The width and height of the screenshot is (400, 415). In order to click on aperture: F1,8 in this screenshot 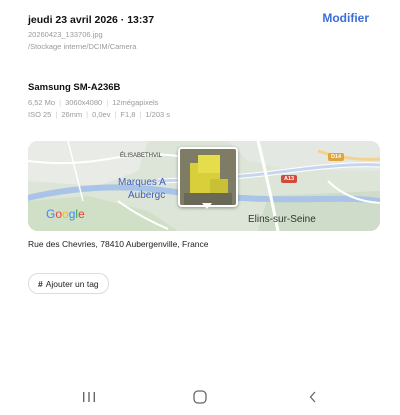, I will do `click(128, 114)`.